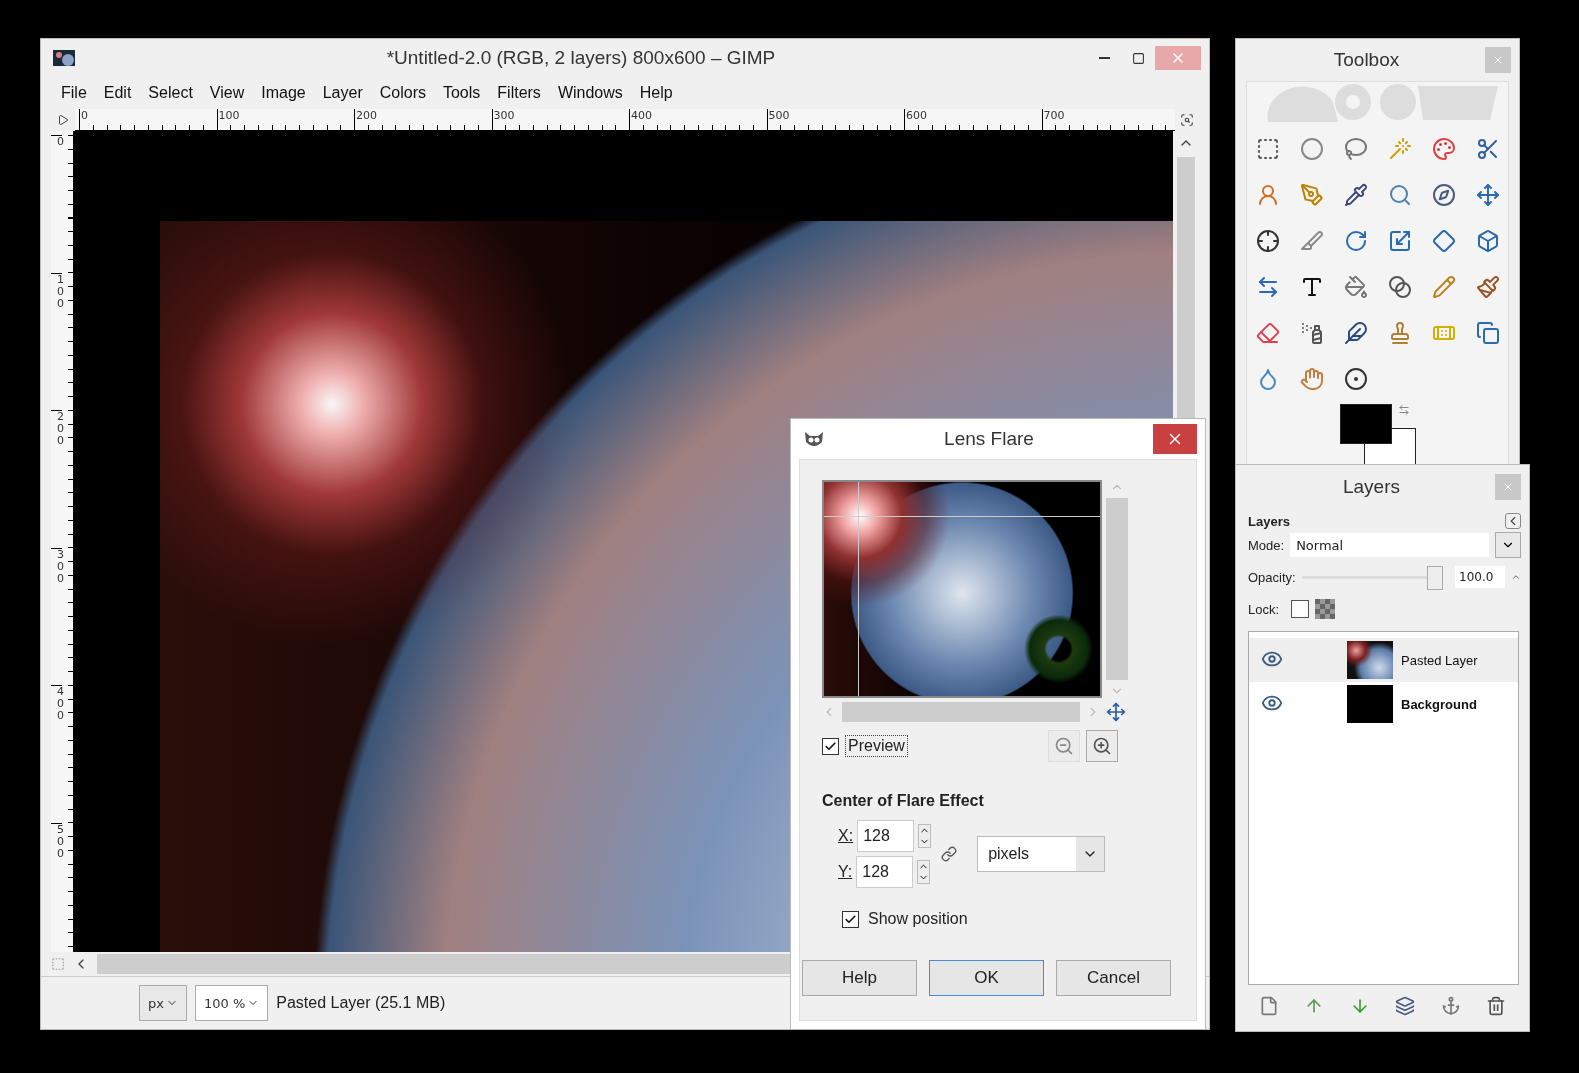 The image size is (1579, 1073). I want to click on swap-icon, so click(1403, 410).